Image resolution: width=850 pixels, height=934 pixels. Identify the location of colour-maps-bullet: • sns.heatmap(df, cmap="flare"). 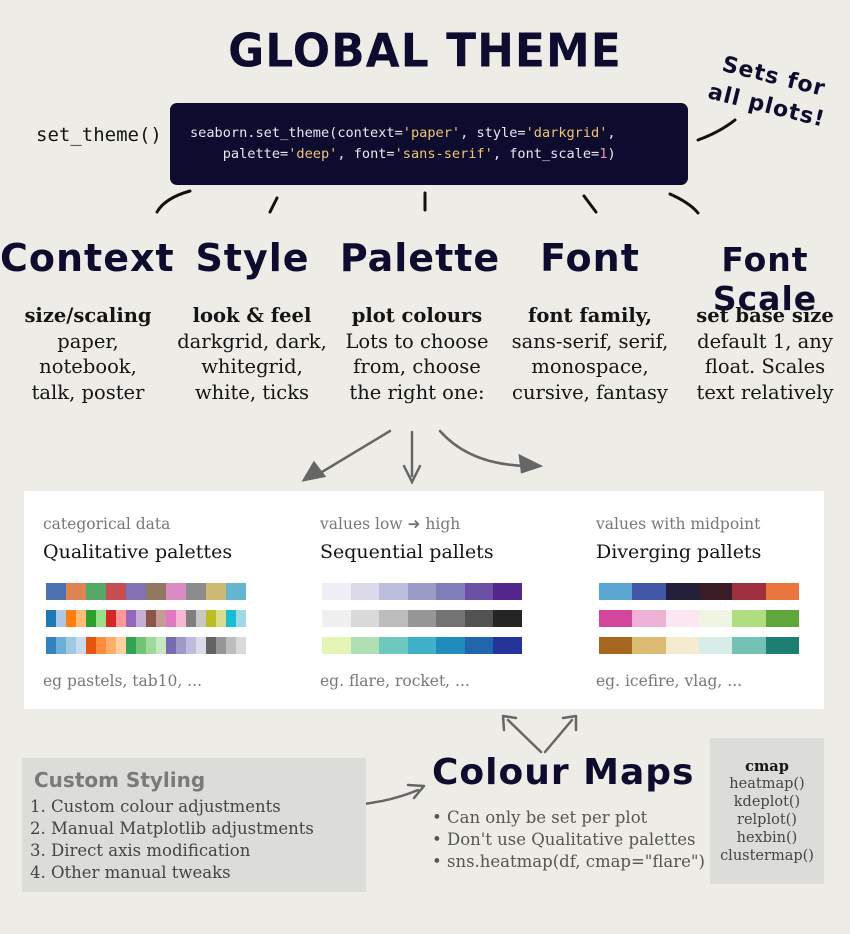
(568, 861).